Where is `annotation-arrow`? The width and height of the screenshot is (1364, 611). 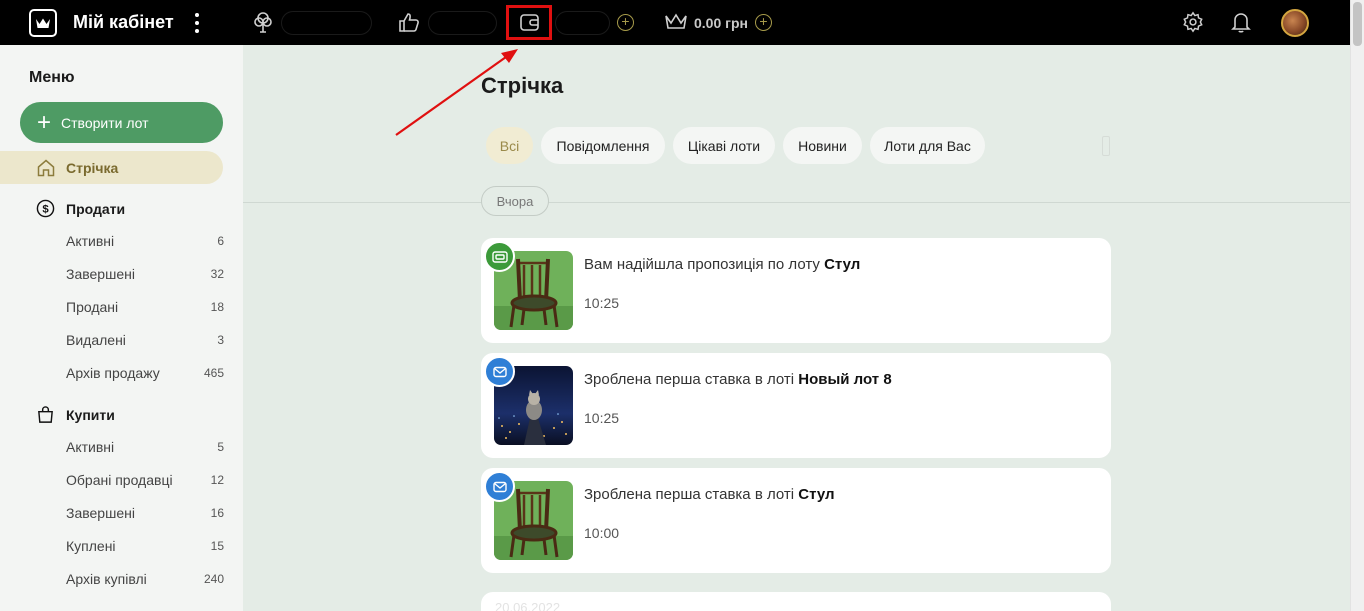 annotation-arrow is located at coordinates (456, 92).